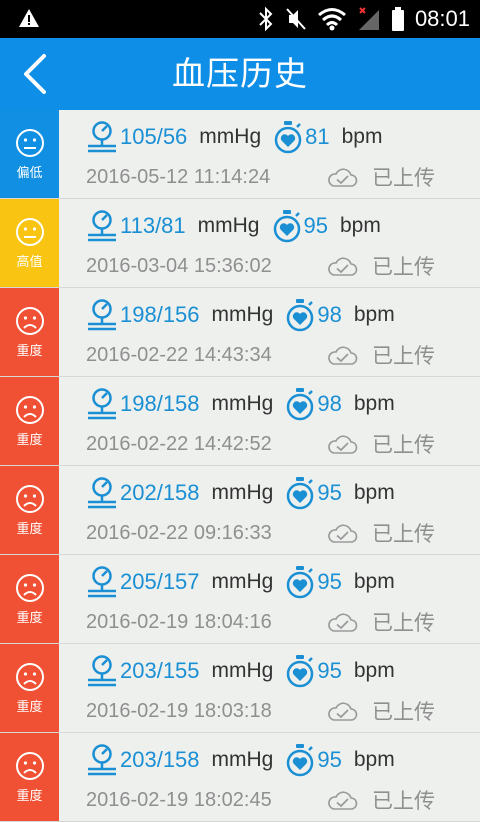 Image resolution: width=480 pixels, height=822 pixels. Describe the element at coordinates (240, 510) in the screenshot. I see `list-item: 重度 202/158 mmHg 95 bpm 2016-02-22 09:16:33 已上传` at that location.